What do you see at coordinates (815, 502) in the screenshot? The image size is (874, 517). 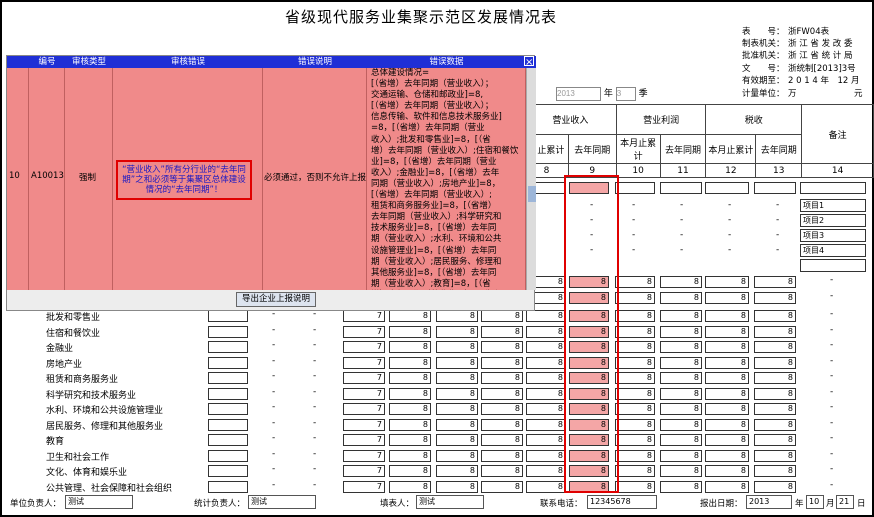 I see `date-month-input: 10` at bounding box center [815, 502].